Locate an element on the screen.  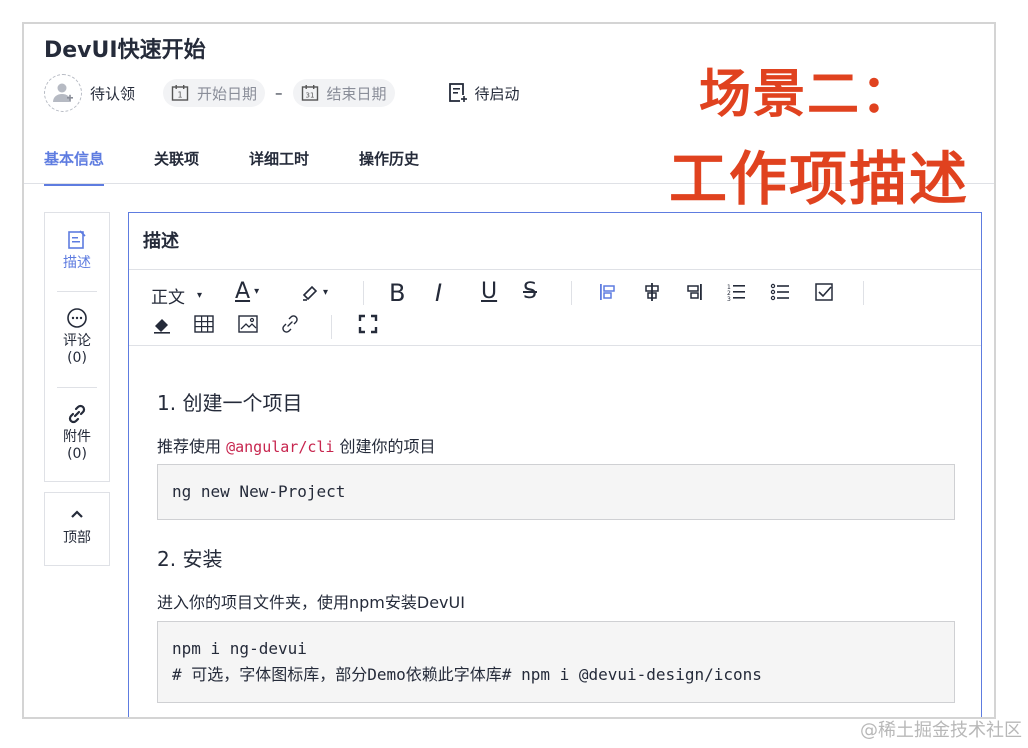
calendar-icon: 1 is located at coordinates (180, 93).